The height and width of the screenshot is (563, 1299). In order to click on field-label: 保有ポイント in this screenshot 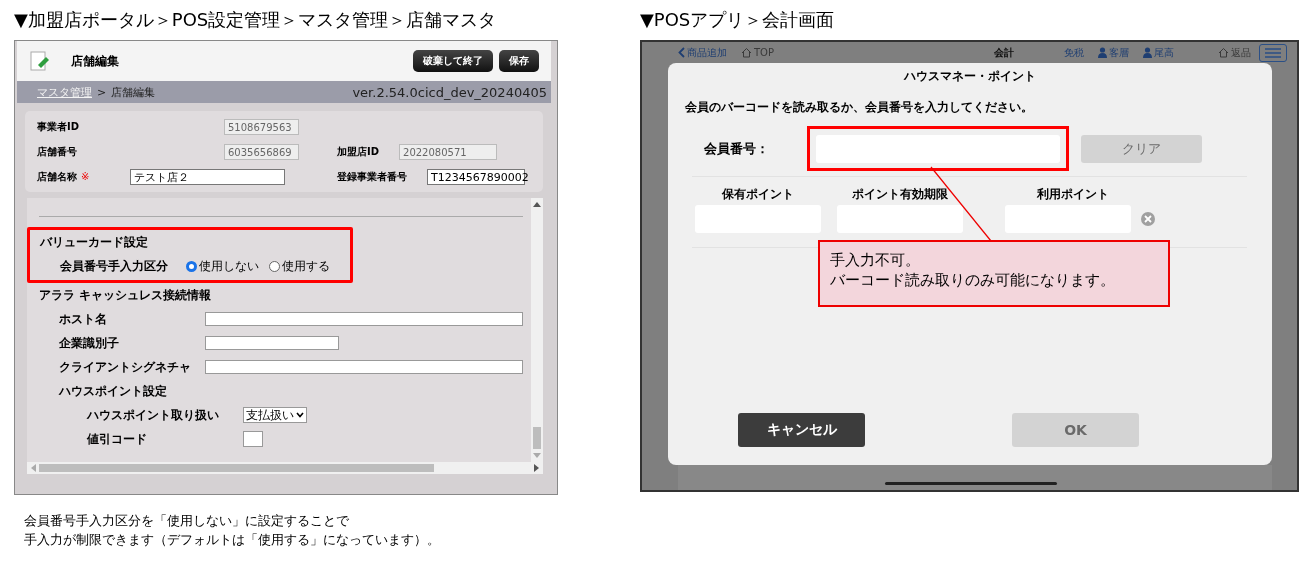, I will do `click(758, 194)`.